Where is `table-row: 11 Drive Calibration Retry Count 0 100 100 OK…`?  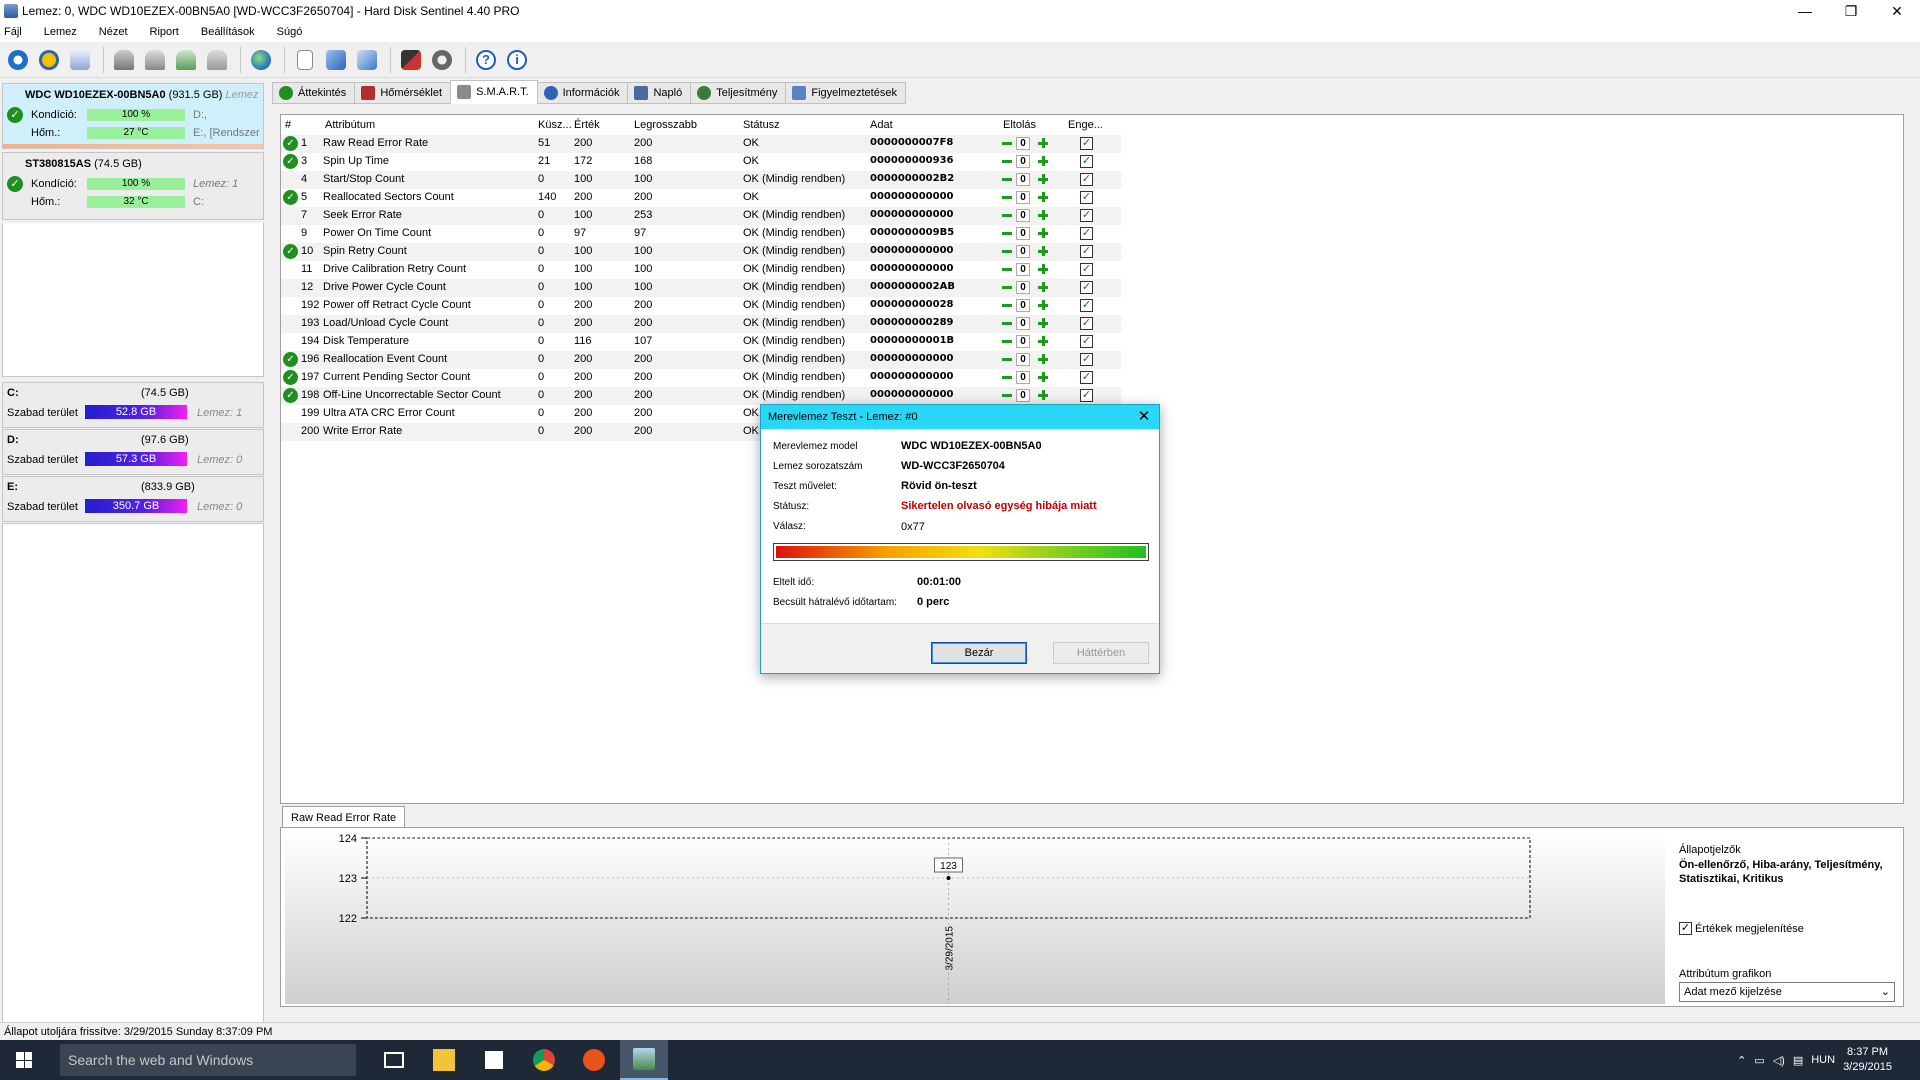 table-row: 11 Drive Calibration Retry Count 0 100 100 OK… is located at coordinates (701, 270).